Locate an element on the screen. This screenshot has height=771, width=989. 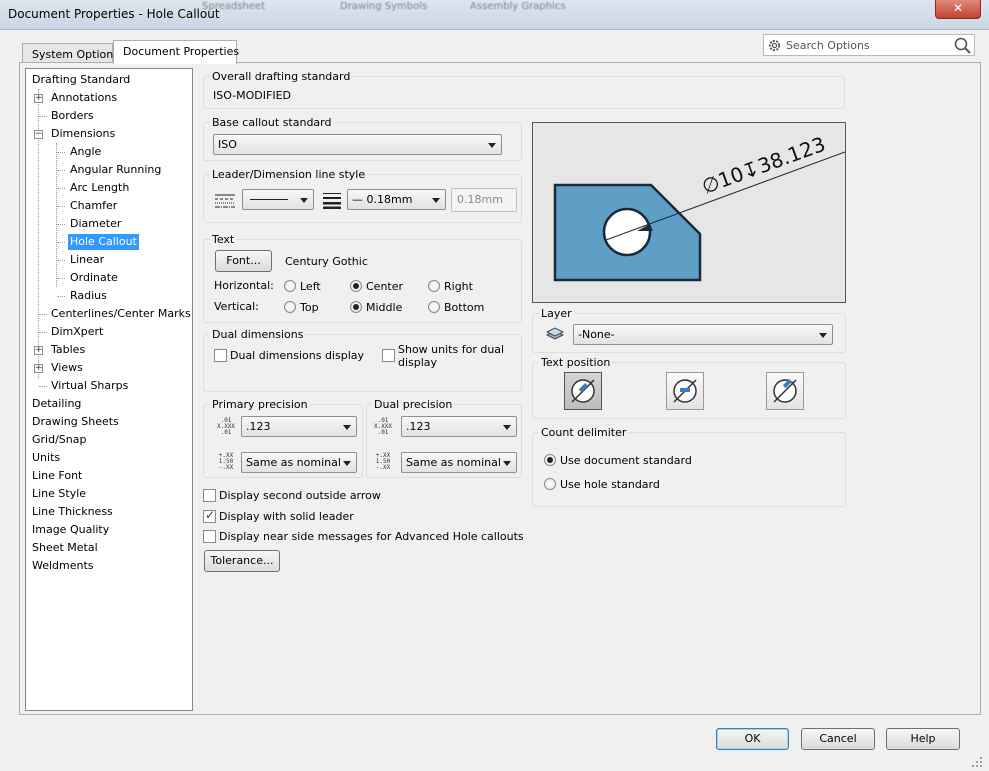
text-position-above-button is located at coordinates (785, 391).